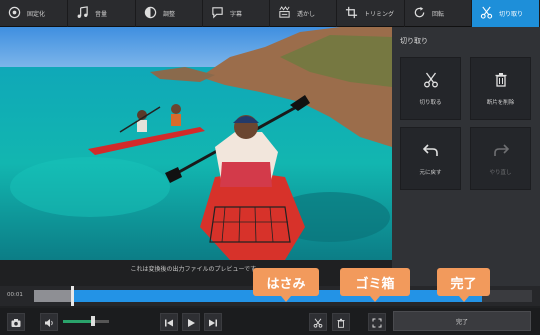  I want to click on tab-label: 字幕, so click(236, 14).